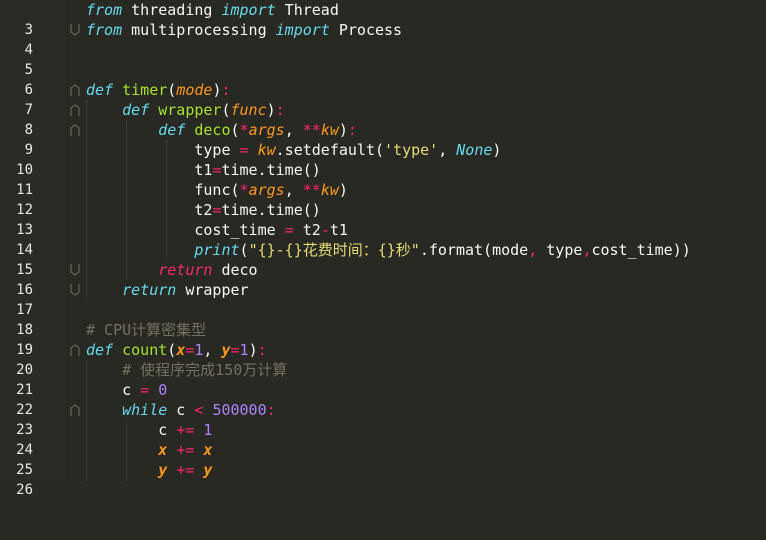 The image size is (766, 540). I want to click on code-text: t2=time.time(), so click(203, 210).